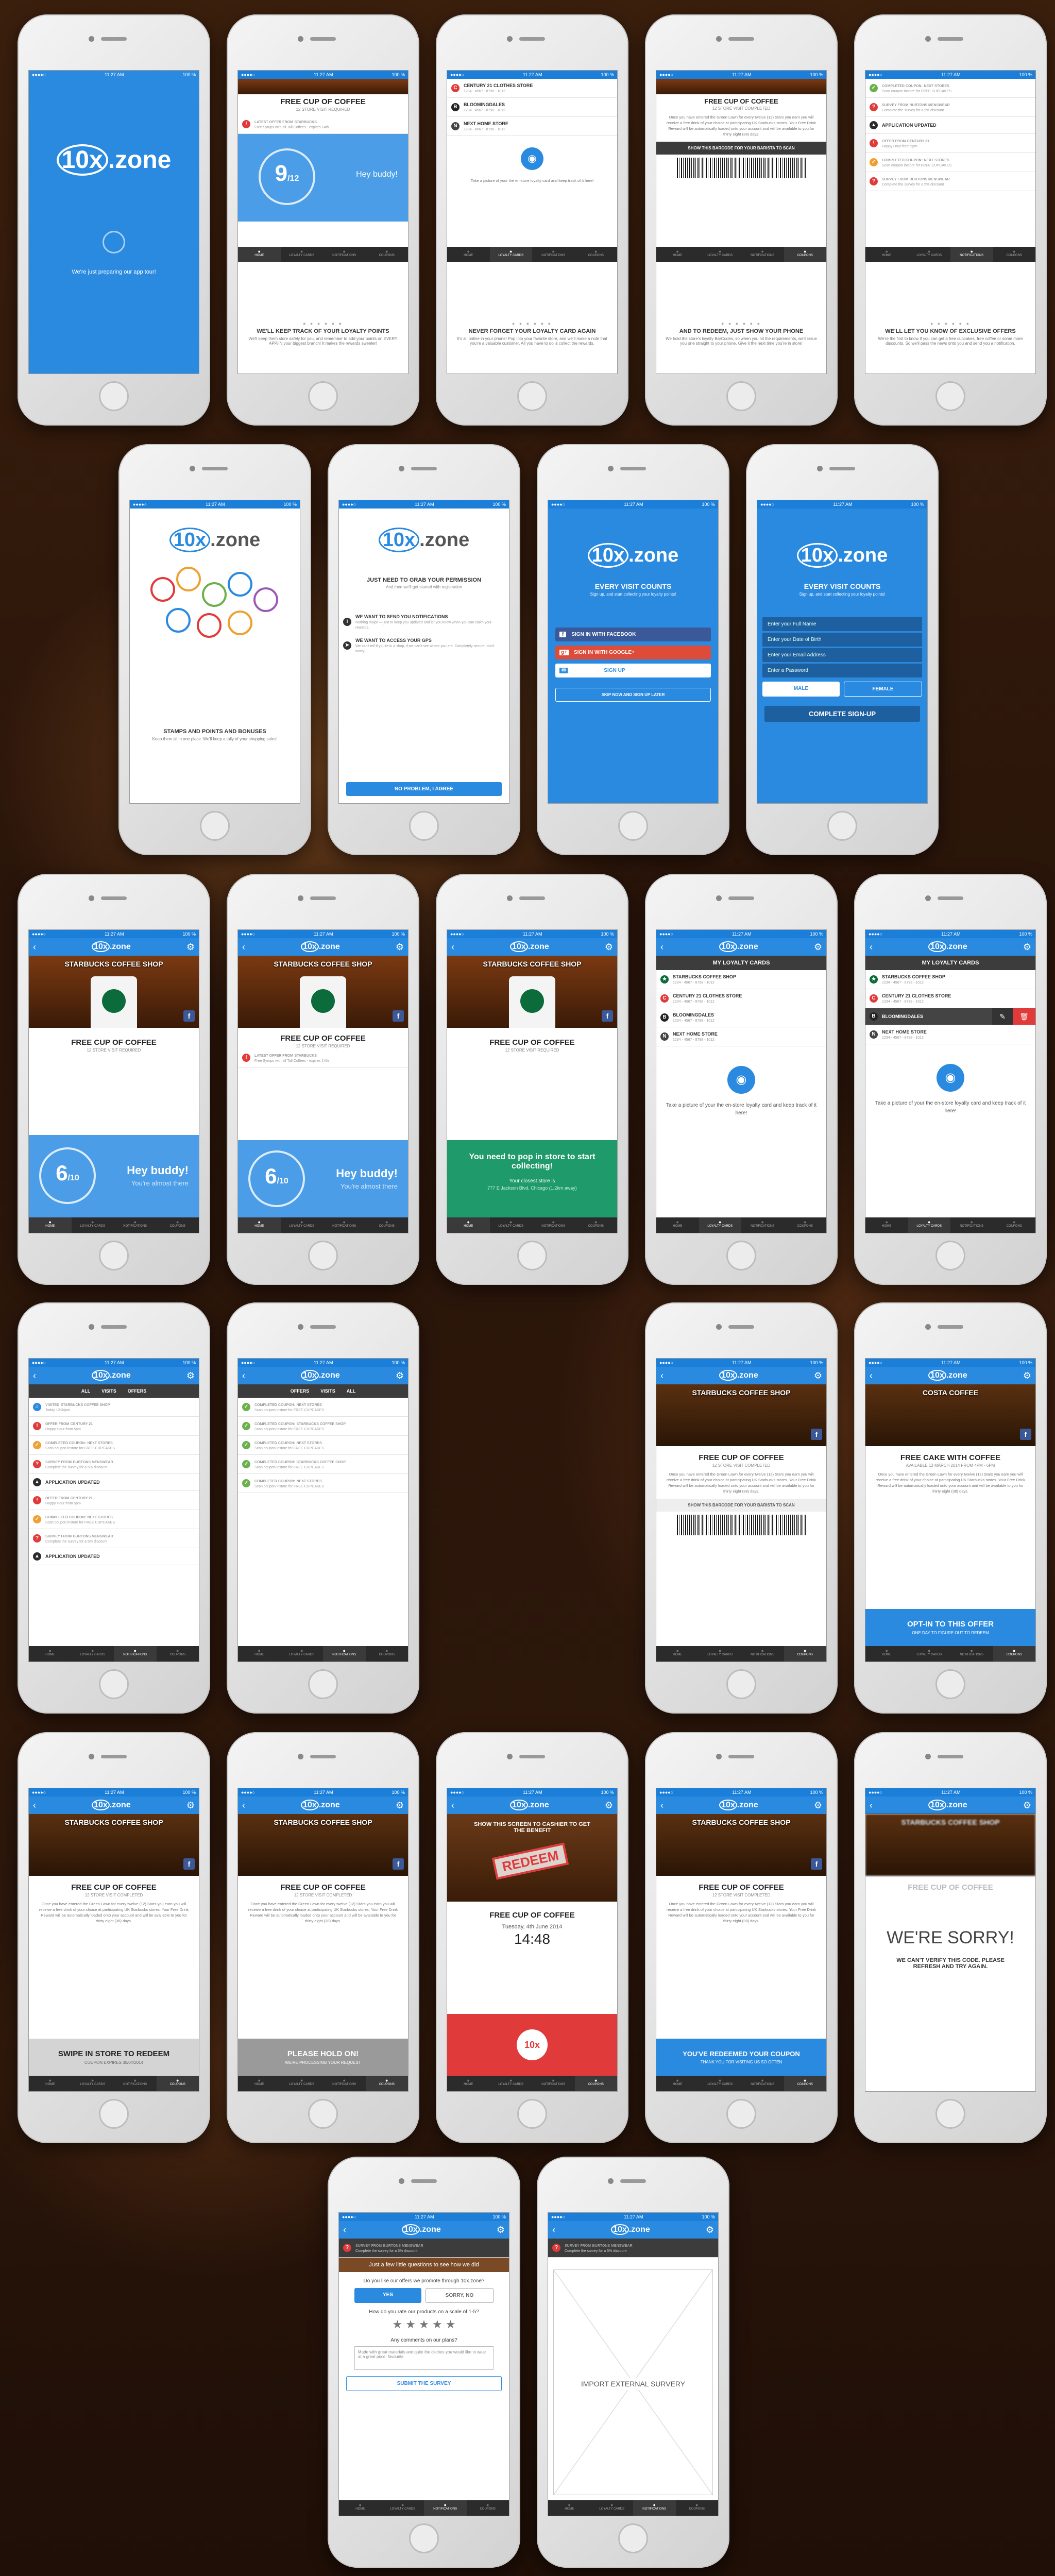 The height and width of the screenshot is (2576, 1055). I want to click on filter-visits: VISITS, so click(109, 1391).